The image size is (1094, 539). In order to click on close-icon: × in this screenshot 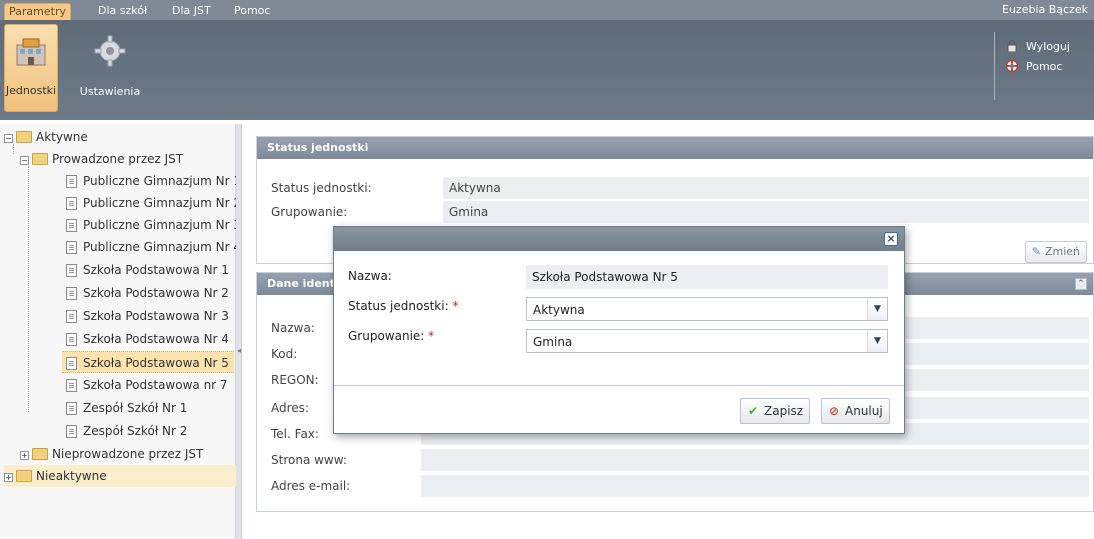, I will do `click(891, 239)`.